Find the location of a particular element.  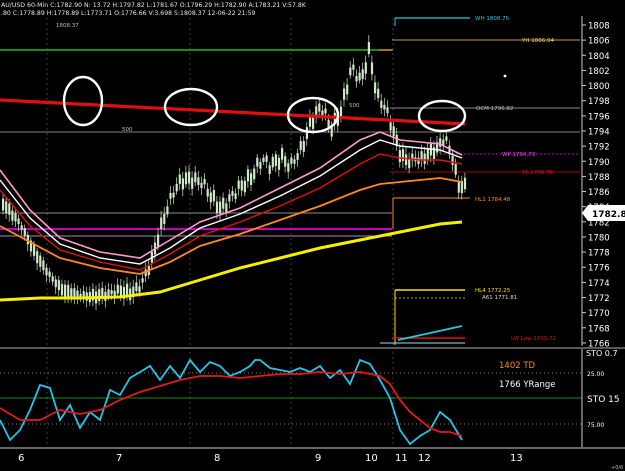

time-tick-10: 10 is located at coordinates (371, 458).